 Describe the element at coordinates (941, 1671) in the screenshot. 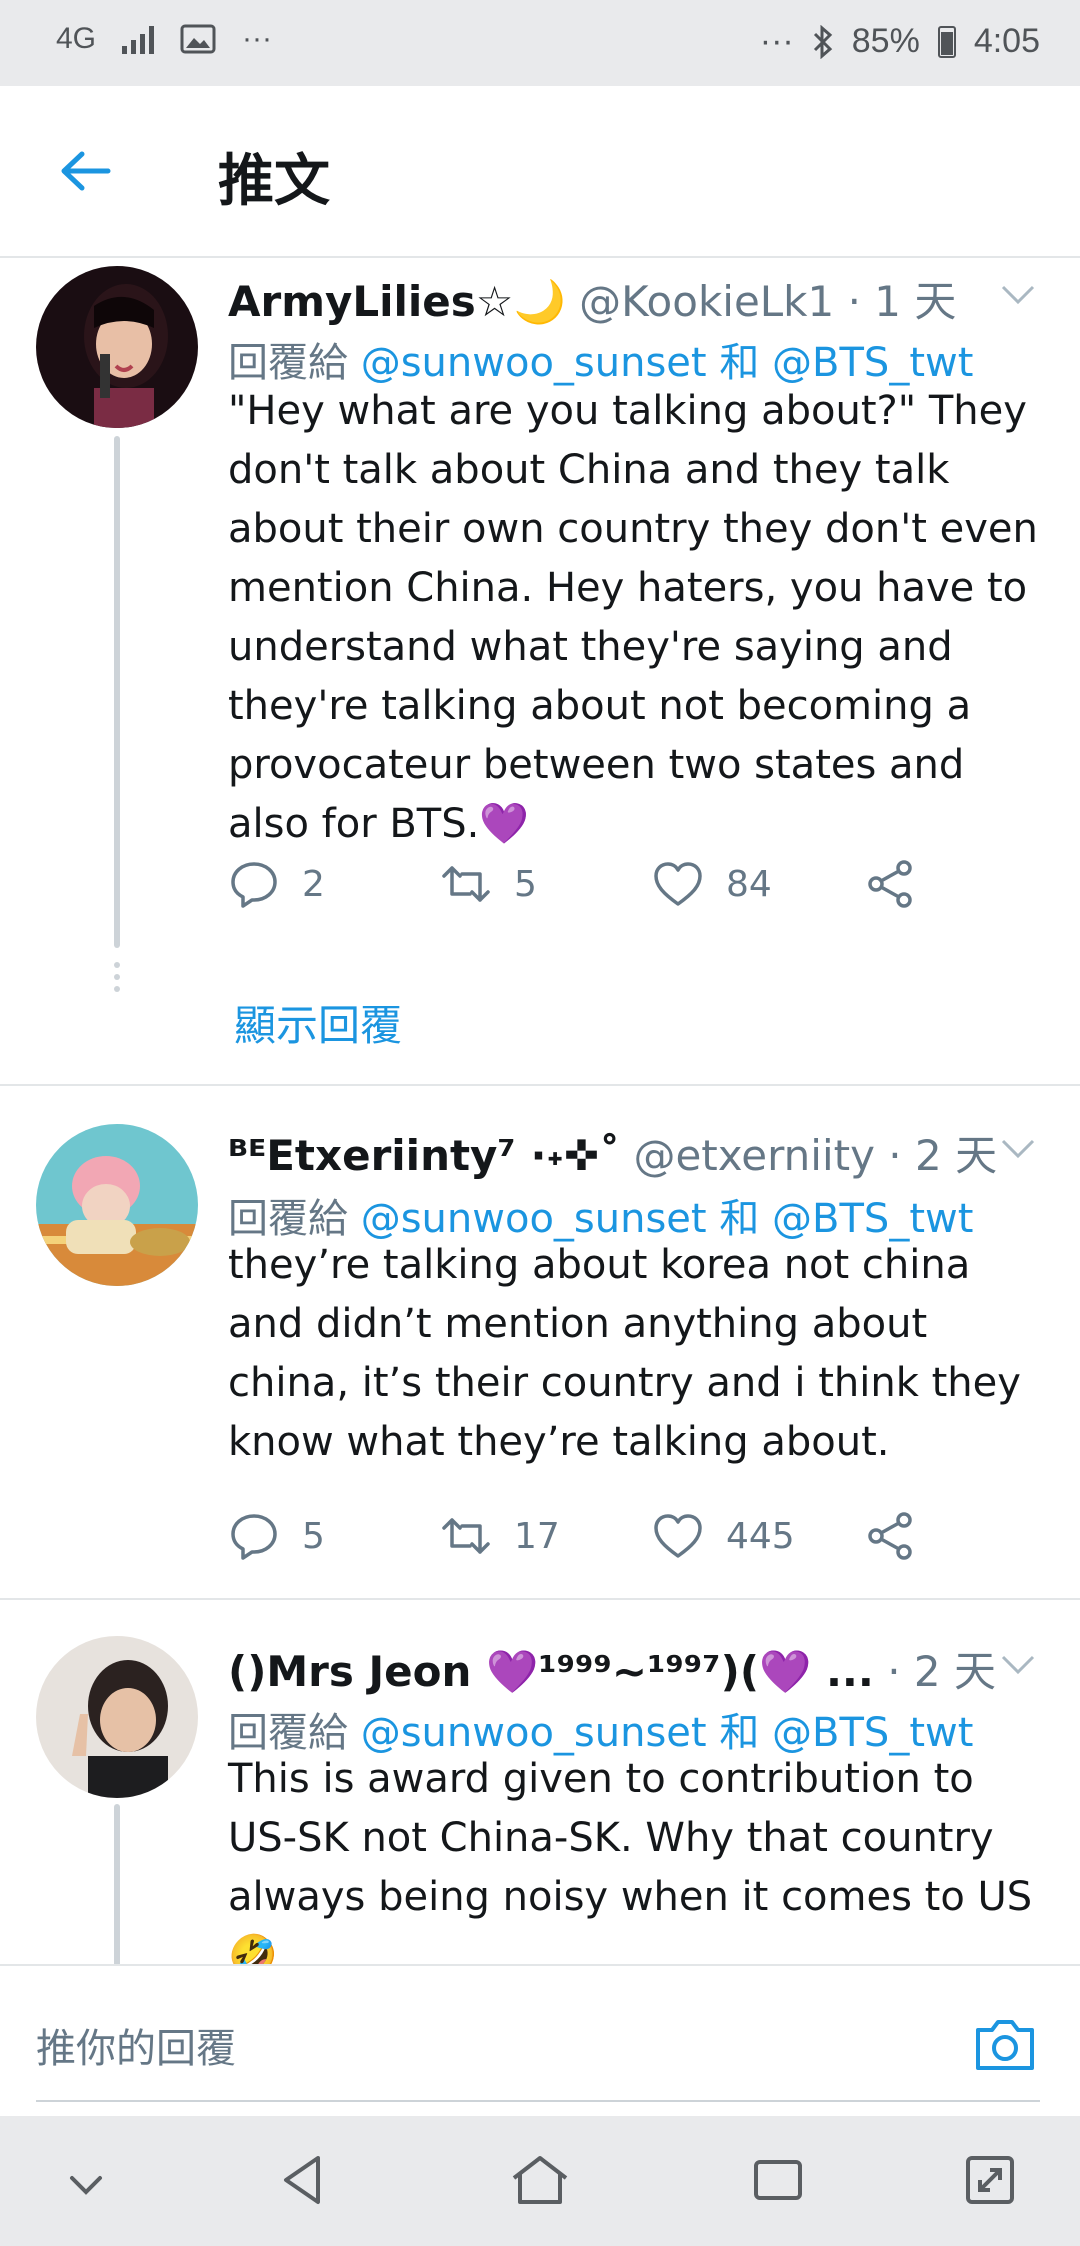

I see `handle-and-time: · 2 天` at that location.